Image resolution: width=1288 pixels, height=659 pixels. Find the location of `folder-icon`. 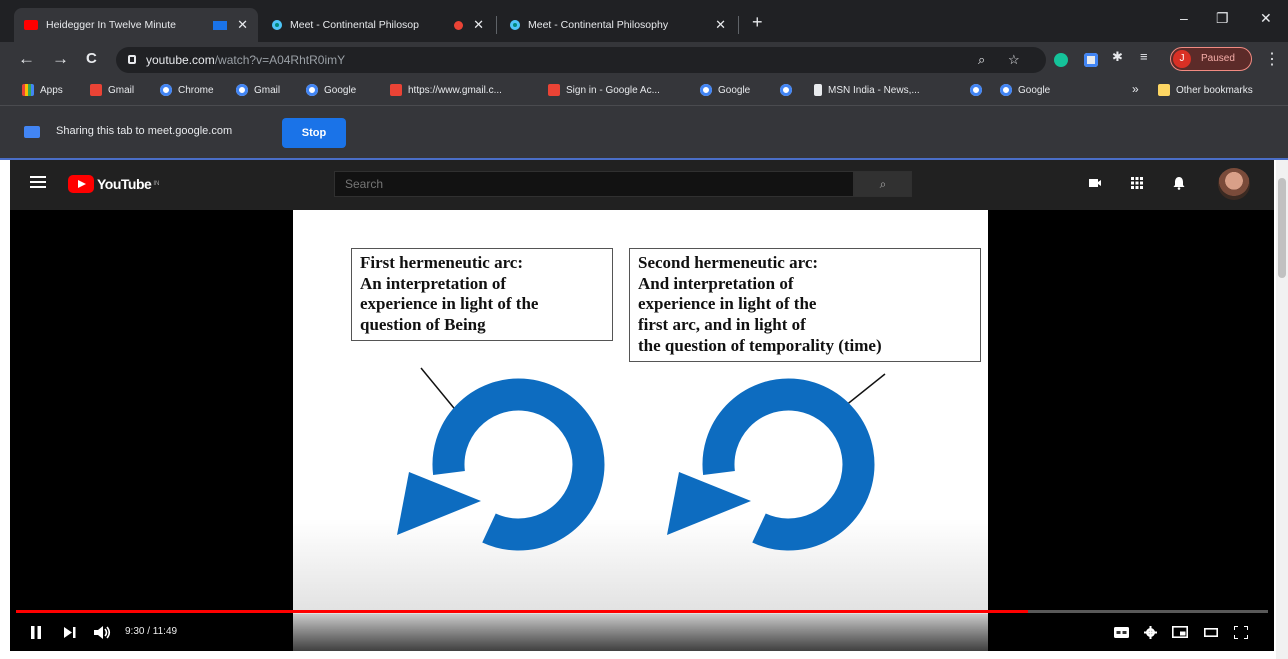

folder-icon is located at coordinates (1164, 90).